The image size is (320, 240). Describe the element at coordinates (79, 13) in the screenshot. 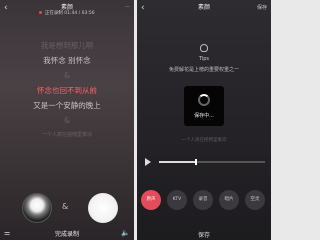

I see `recording-time: 01:44 / 03:56` at that location.